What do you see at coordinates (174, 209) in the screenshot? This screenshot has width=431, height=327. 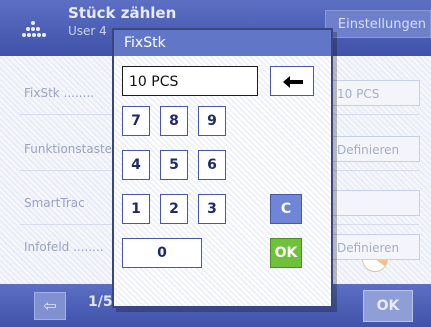 I see `keypad-2: 2` at bounding box center [174, 209].